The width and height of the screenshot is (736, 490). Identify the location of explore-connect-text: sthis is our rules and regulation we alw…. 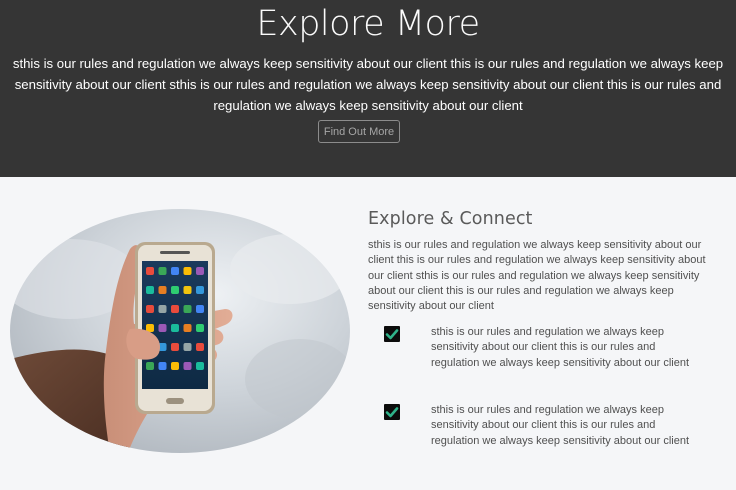
(537, 276).